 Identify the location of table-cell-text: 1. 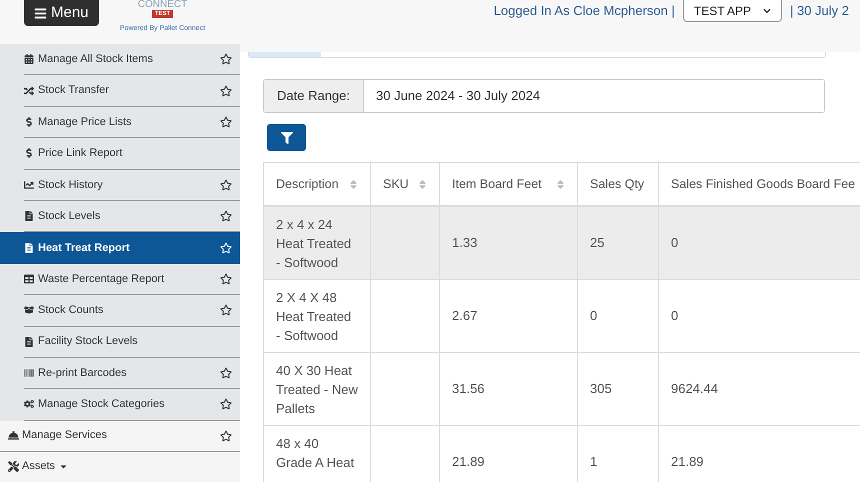
(594, 462).